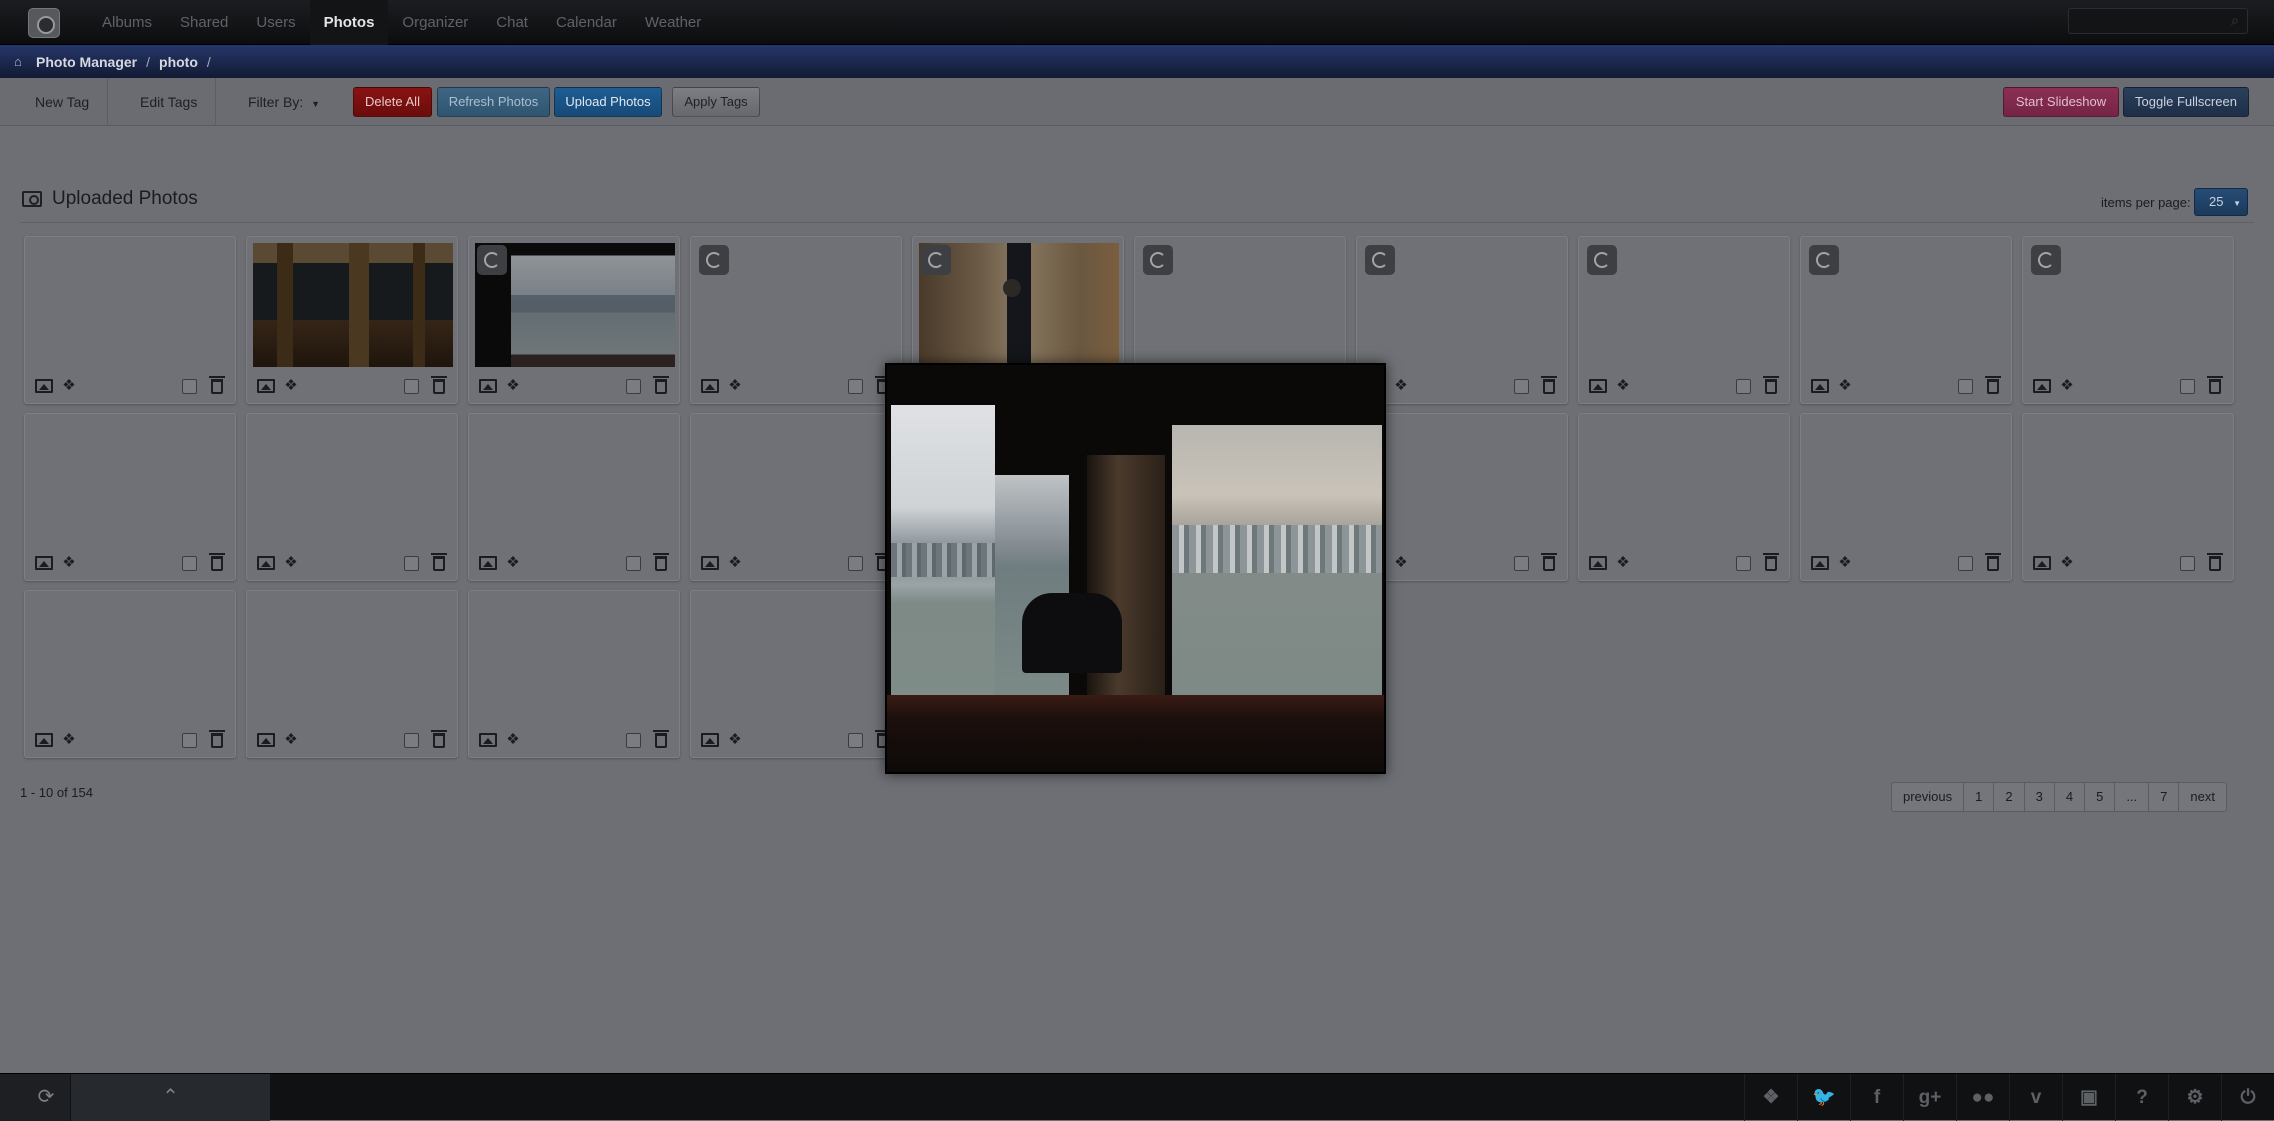 This screenshot has width=2274, height=1121. I want to click on refresh-icon: ⟳, so click(46, 1097).